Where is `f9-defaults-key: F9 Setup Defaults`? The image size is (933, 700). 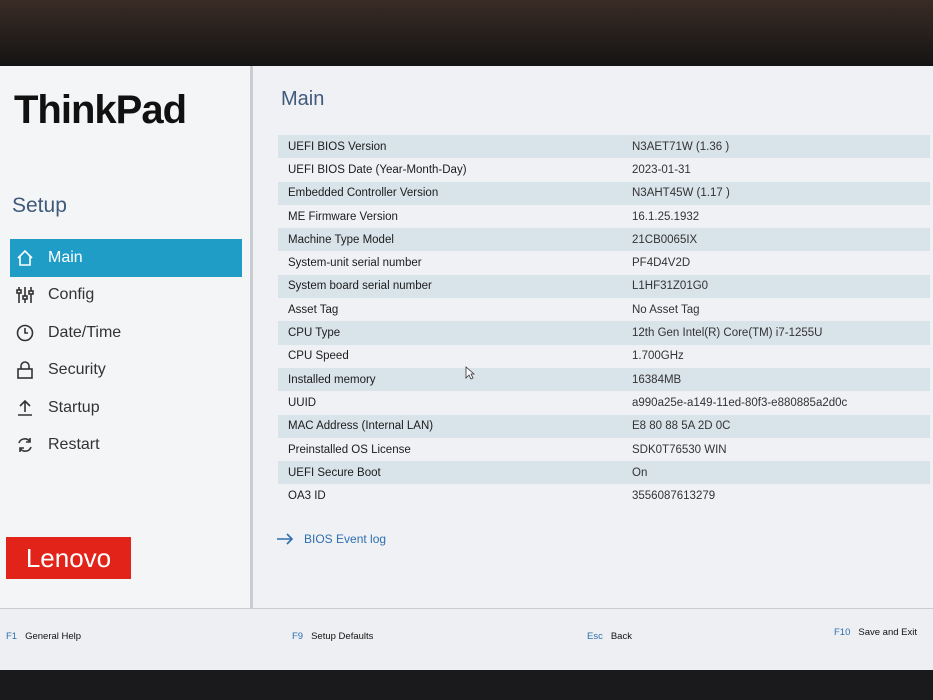 f9-defaults-key: F9 Setup Defaults is located at coordinates (332, 636).